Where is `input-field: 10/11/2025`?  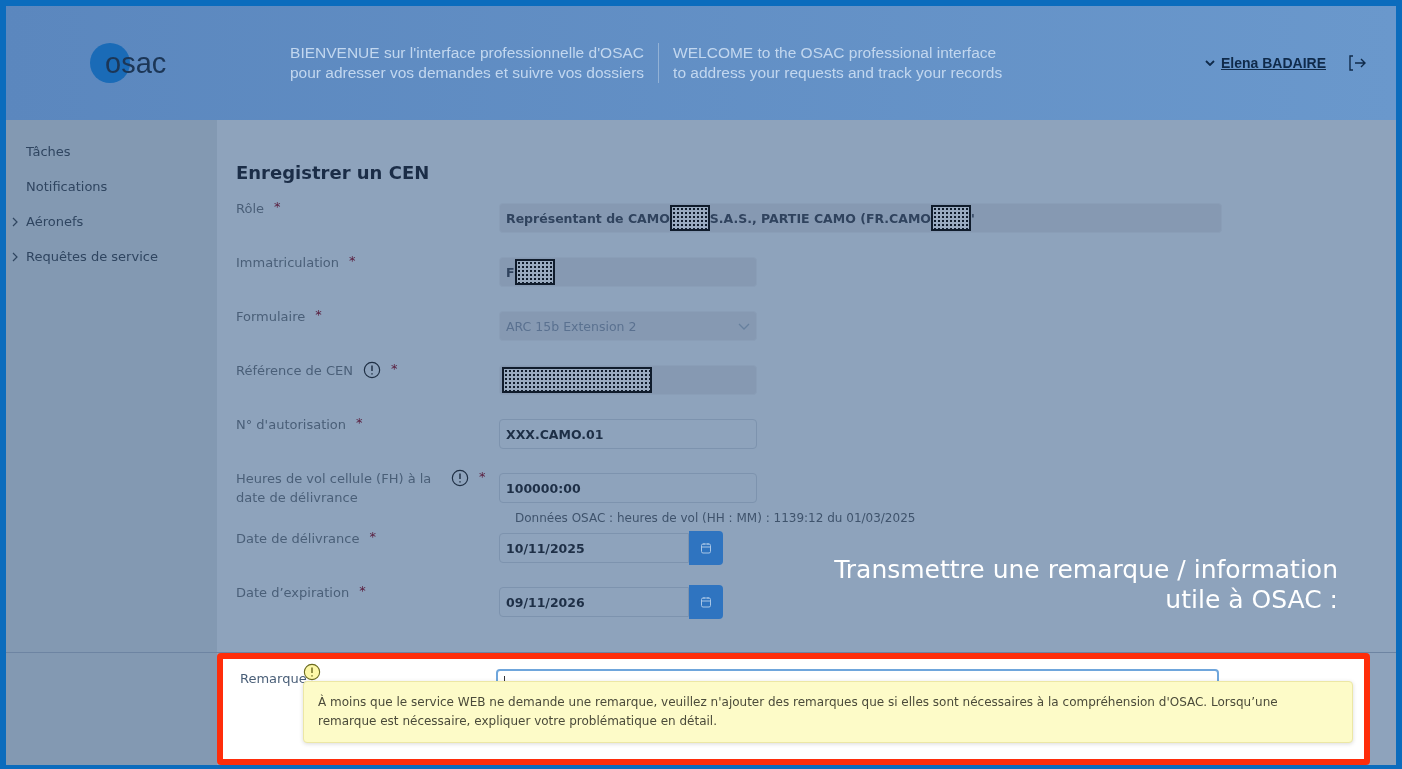
input-field: 10/11/2025 is located at coordinates (594, 548).